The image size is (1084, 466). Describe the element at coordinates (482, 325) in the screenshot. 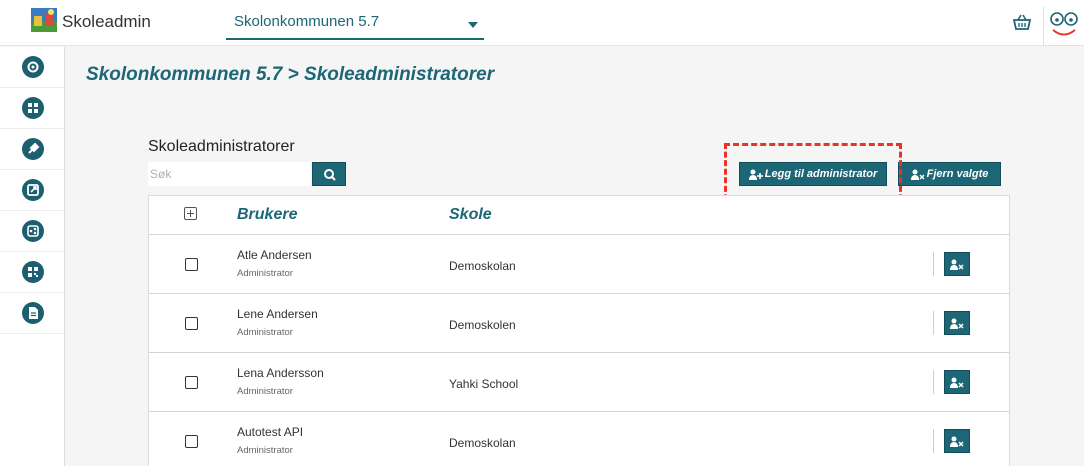

I see `user-school: Demoskolen` at that location.